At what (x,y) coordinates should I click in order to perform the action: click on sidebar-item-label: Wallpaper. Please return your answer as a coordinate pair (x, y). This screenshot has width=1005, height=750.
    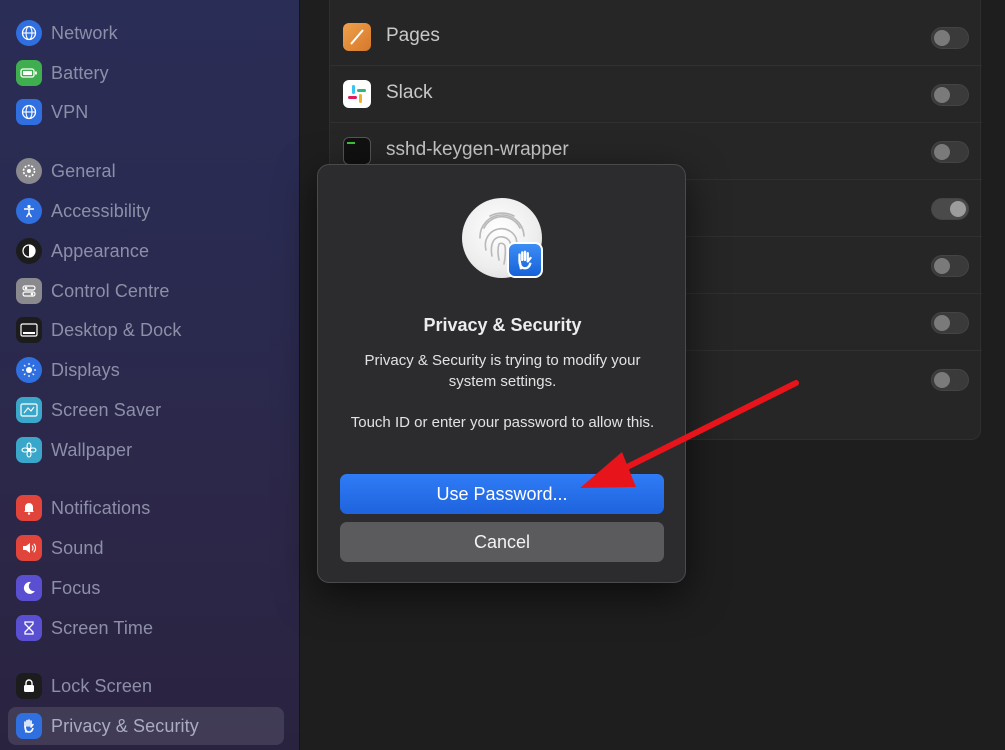
    Looking at the image, I should click on (92, 450).